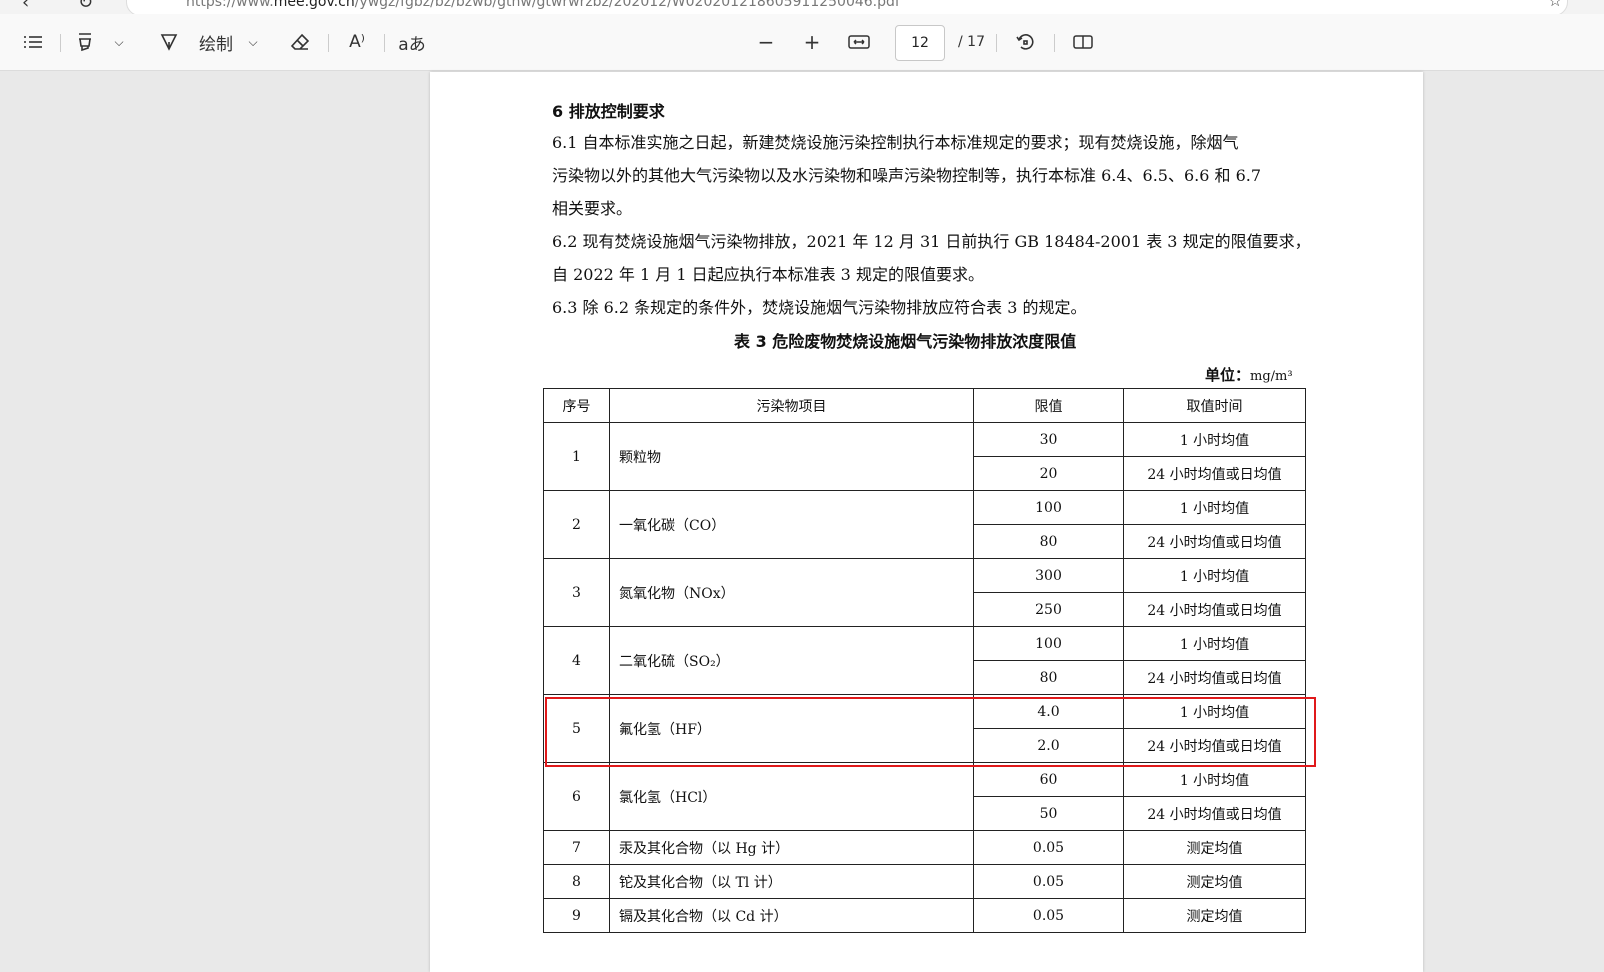 This screenshot has height=972, width=1604. I want to click on page-number-input: 12, so click(920, 43).